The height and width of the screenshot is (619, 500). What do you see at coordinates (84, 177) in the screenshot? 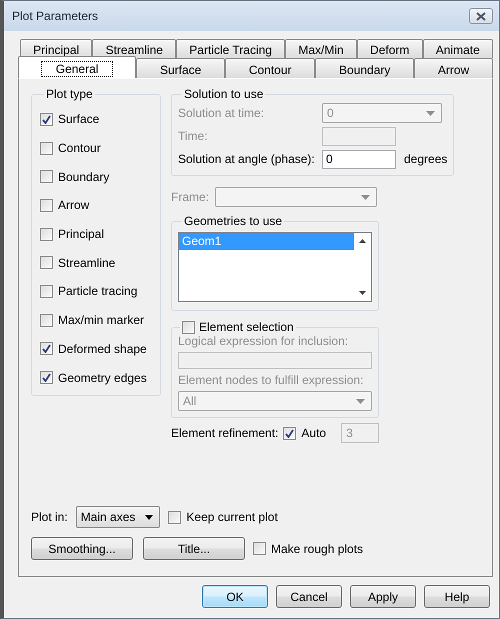
I see `checkbox-label: Boundary` at bounding box center [84, 177].